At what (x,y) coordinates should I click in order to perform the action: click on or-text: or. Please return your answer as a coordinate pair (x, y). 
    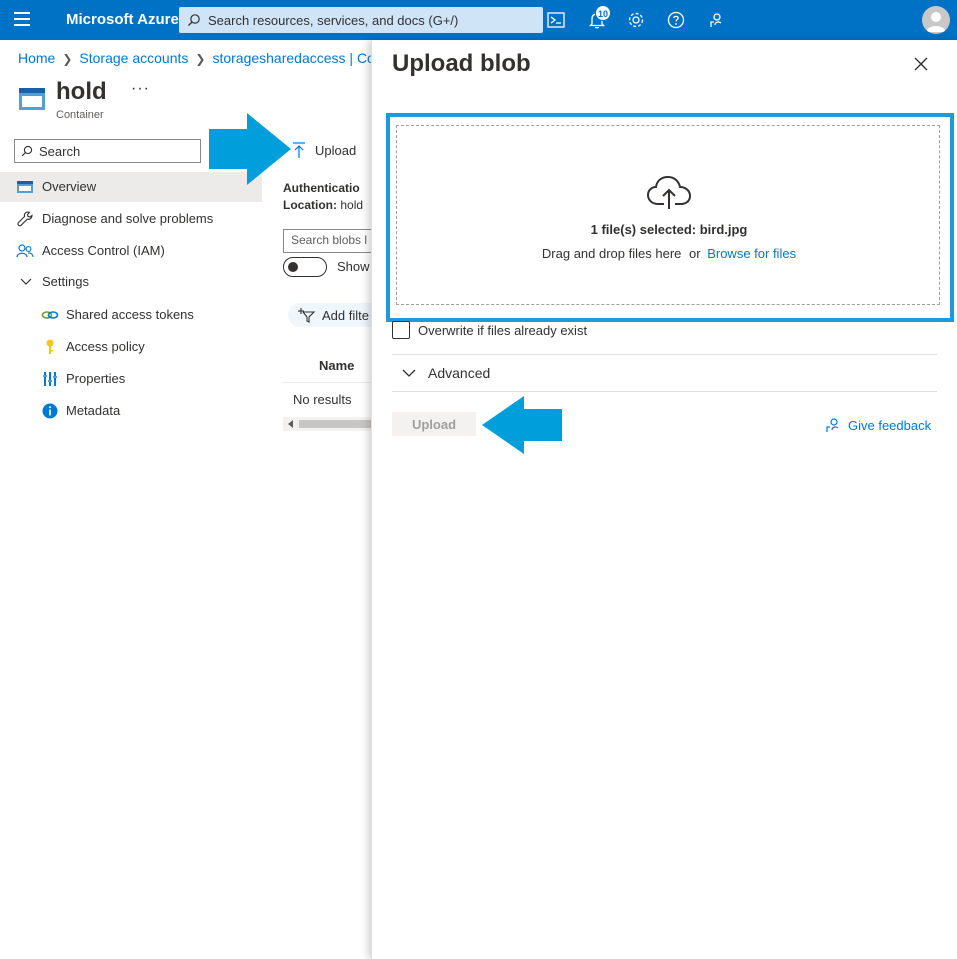
    Looking at the image, I should click on (695, 253).